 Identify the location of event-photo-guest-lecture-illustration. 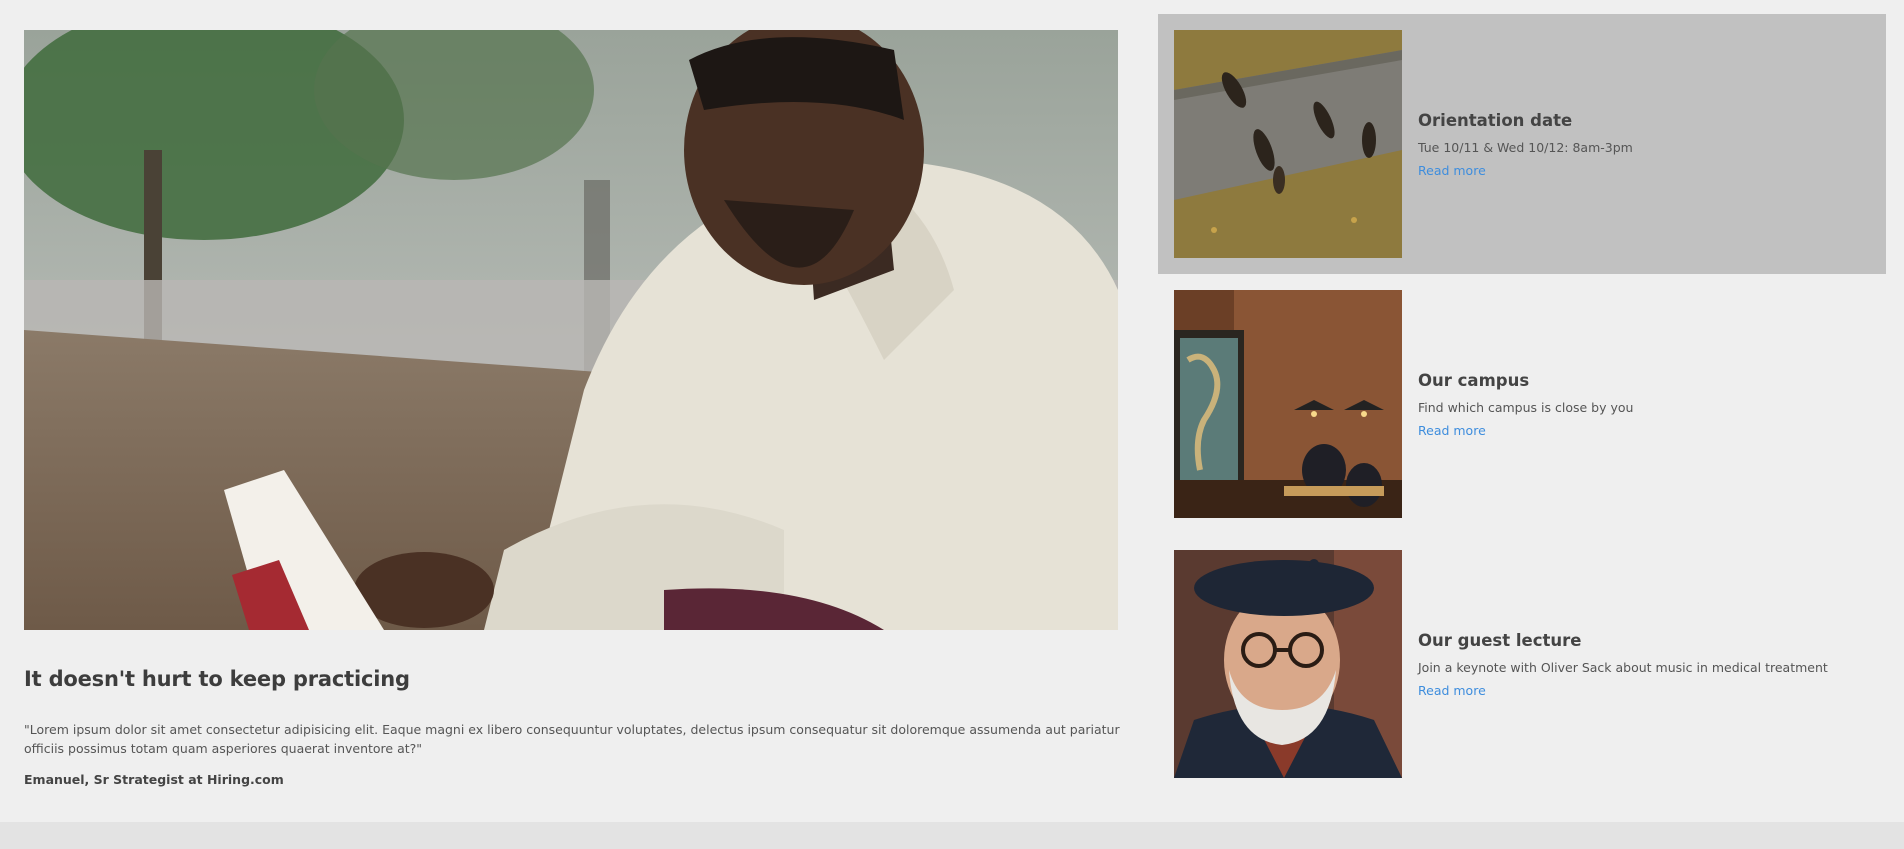
(1288, 664).